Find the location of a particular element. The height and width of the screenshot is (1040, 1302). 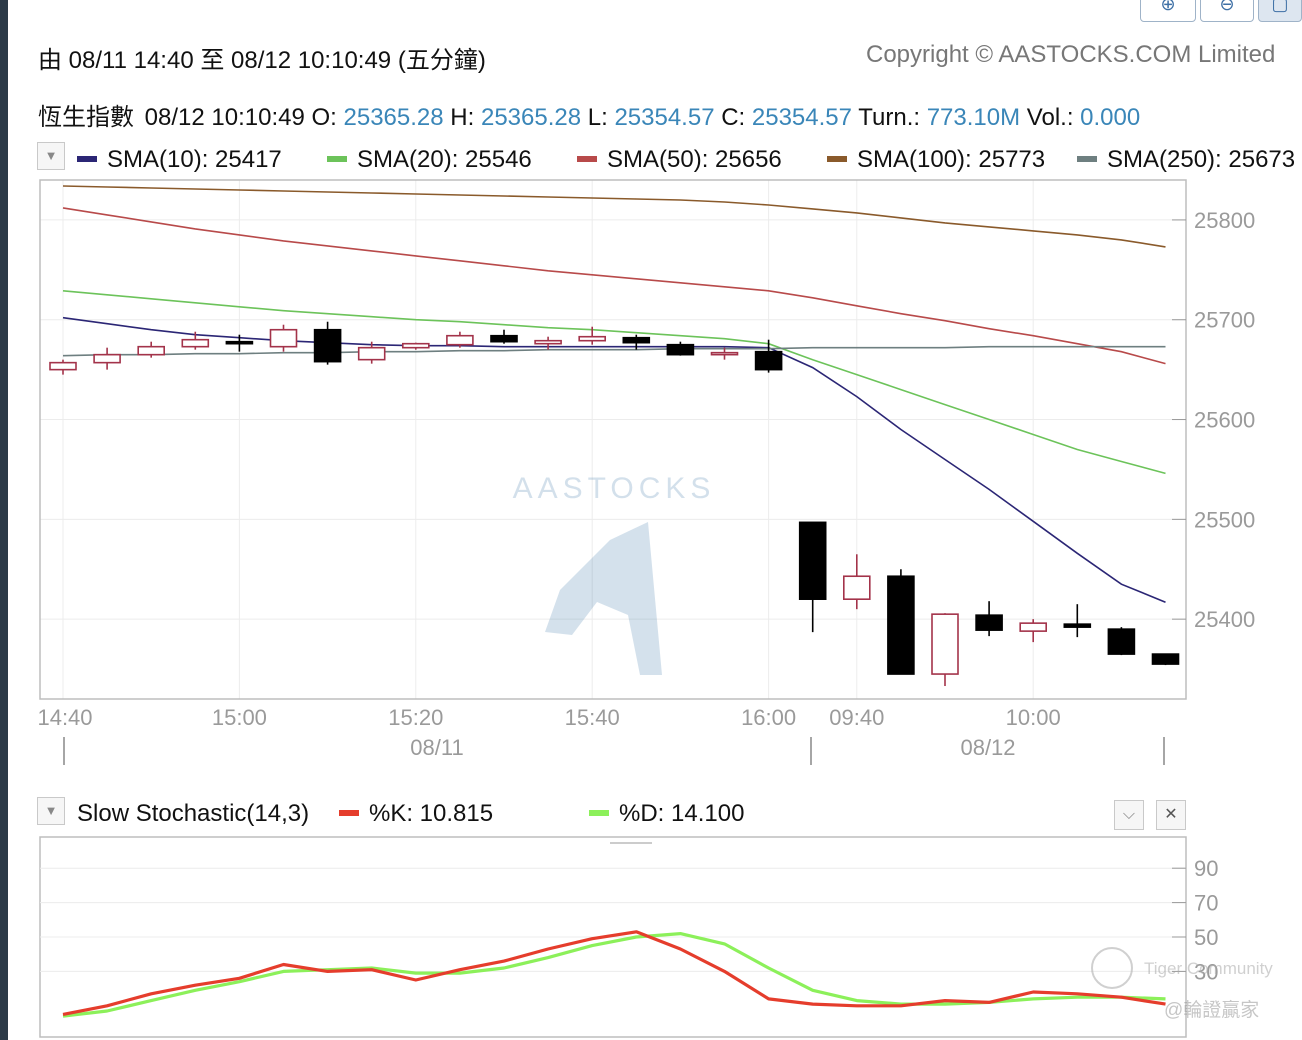

legend-label: SMA(50): 25656 is located at coordinates (694, 159).